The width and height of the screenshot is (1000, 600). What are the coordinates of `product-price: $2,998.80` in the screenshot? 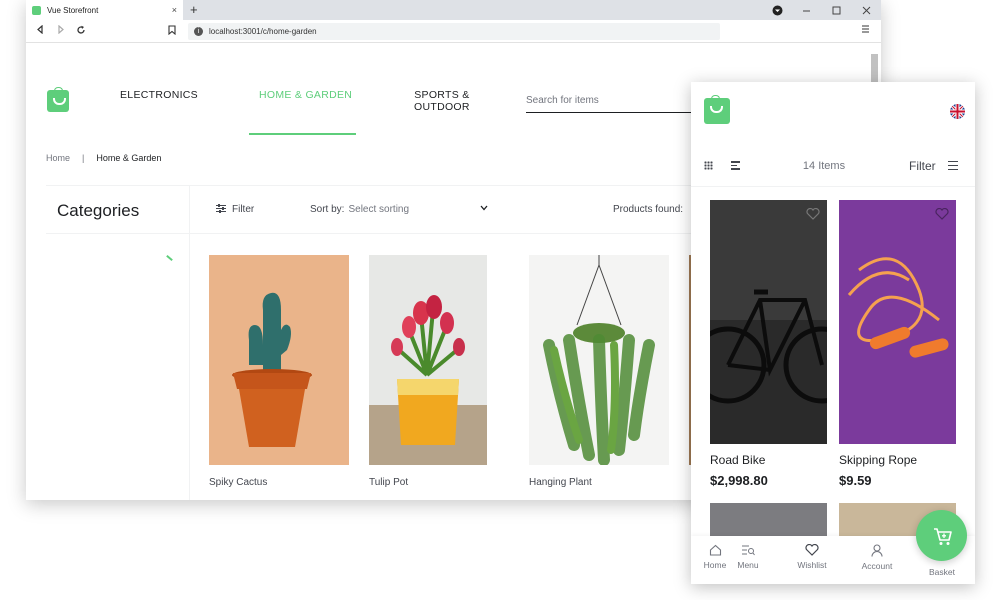 It's located at (739, 480).